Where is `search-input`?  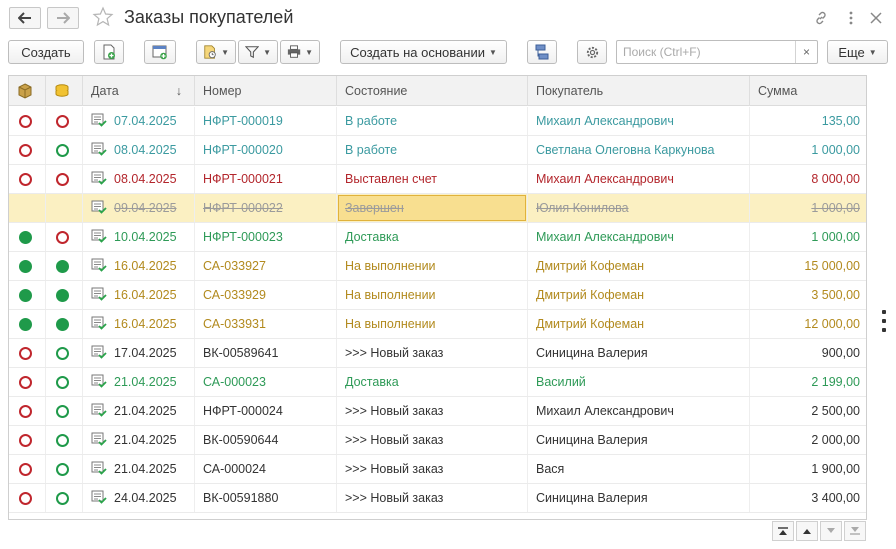 search-input is located at coordinates (706, 52).